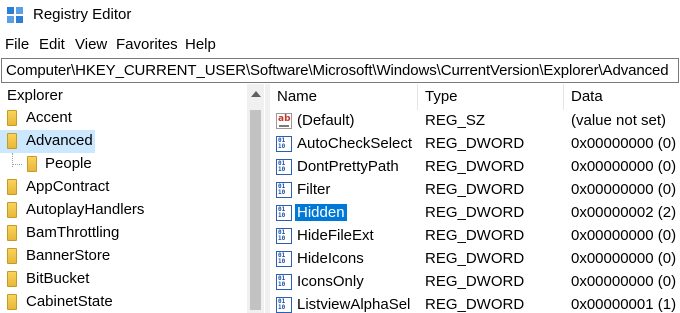  I want to click on tree-item: People, so click(123, 164).